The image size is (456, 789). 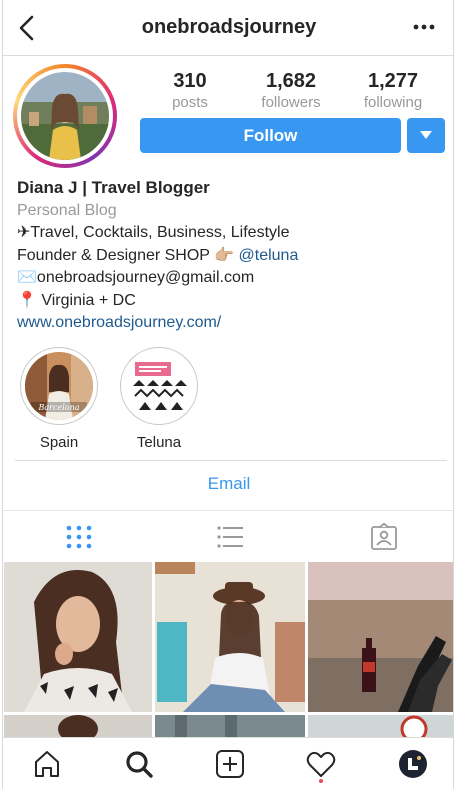 I want to click on highlight-spain-cover: Barcelona, so click(x=59, y=386).